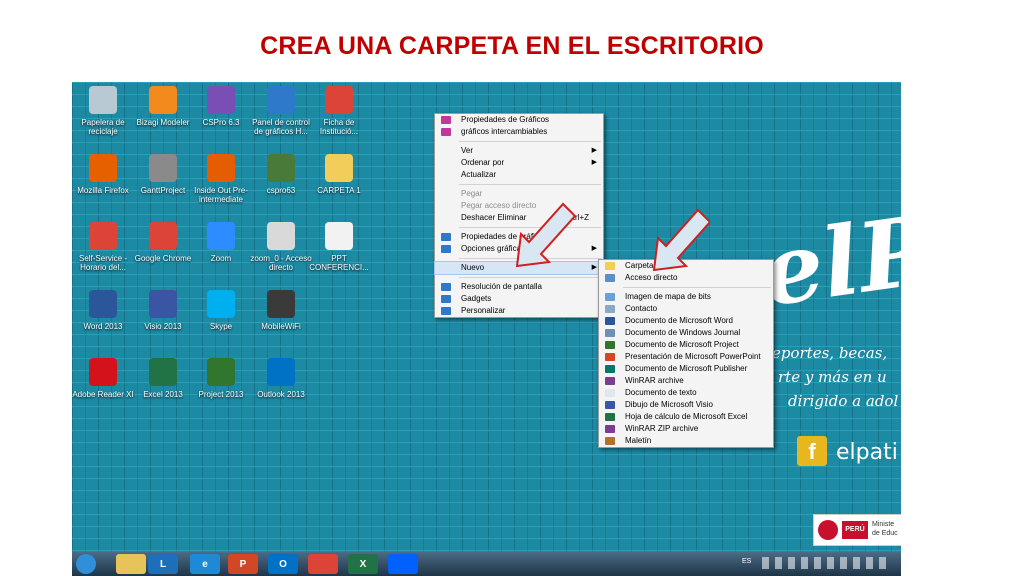 This screenshot has height=576, width=1024. I want to click on excel-icon, so click(163, 372).